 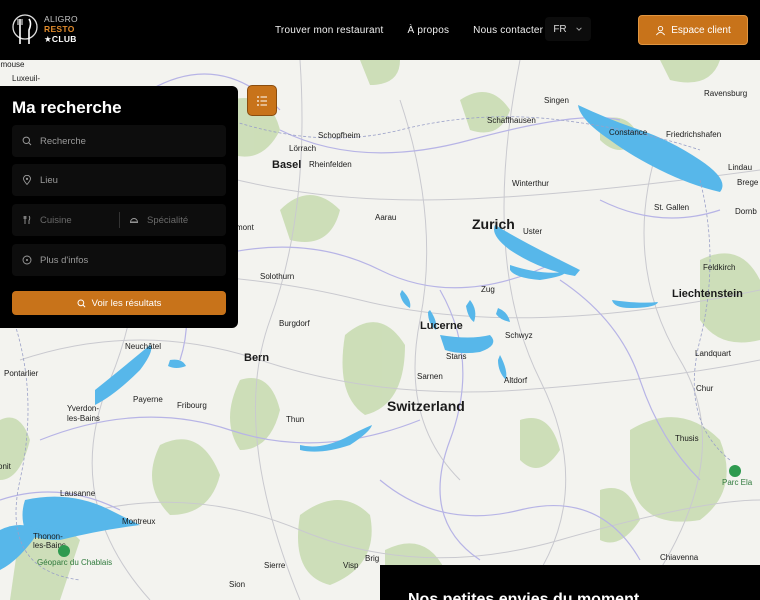 I want to click on map-label-bern: Bern, so click(x=257, y=358).